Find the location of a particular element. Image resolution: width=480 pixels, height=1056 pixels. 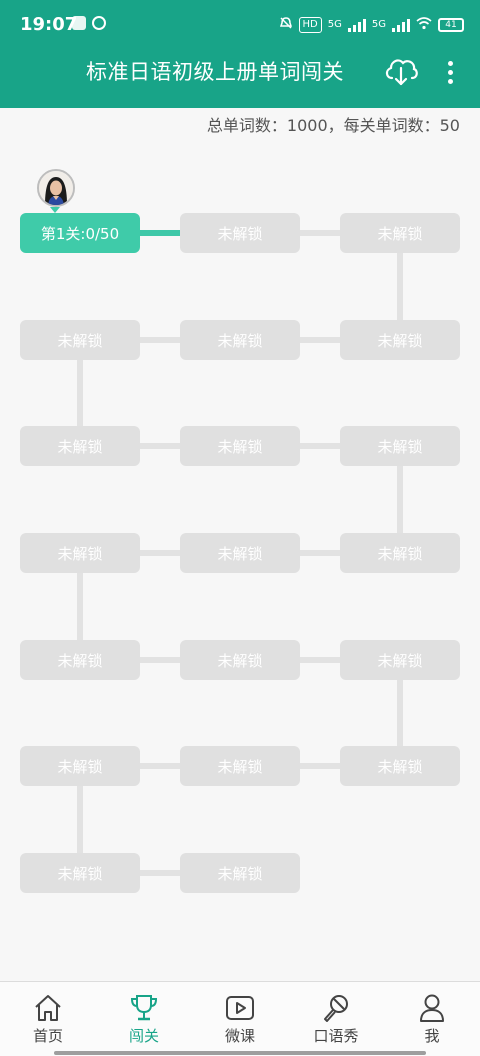

level-18-button: 未解锁 is located at coordinates (80, 766).